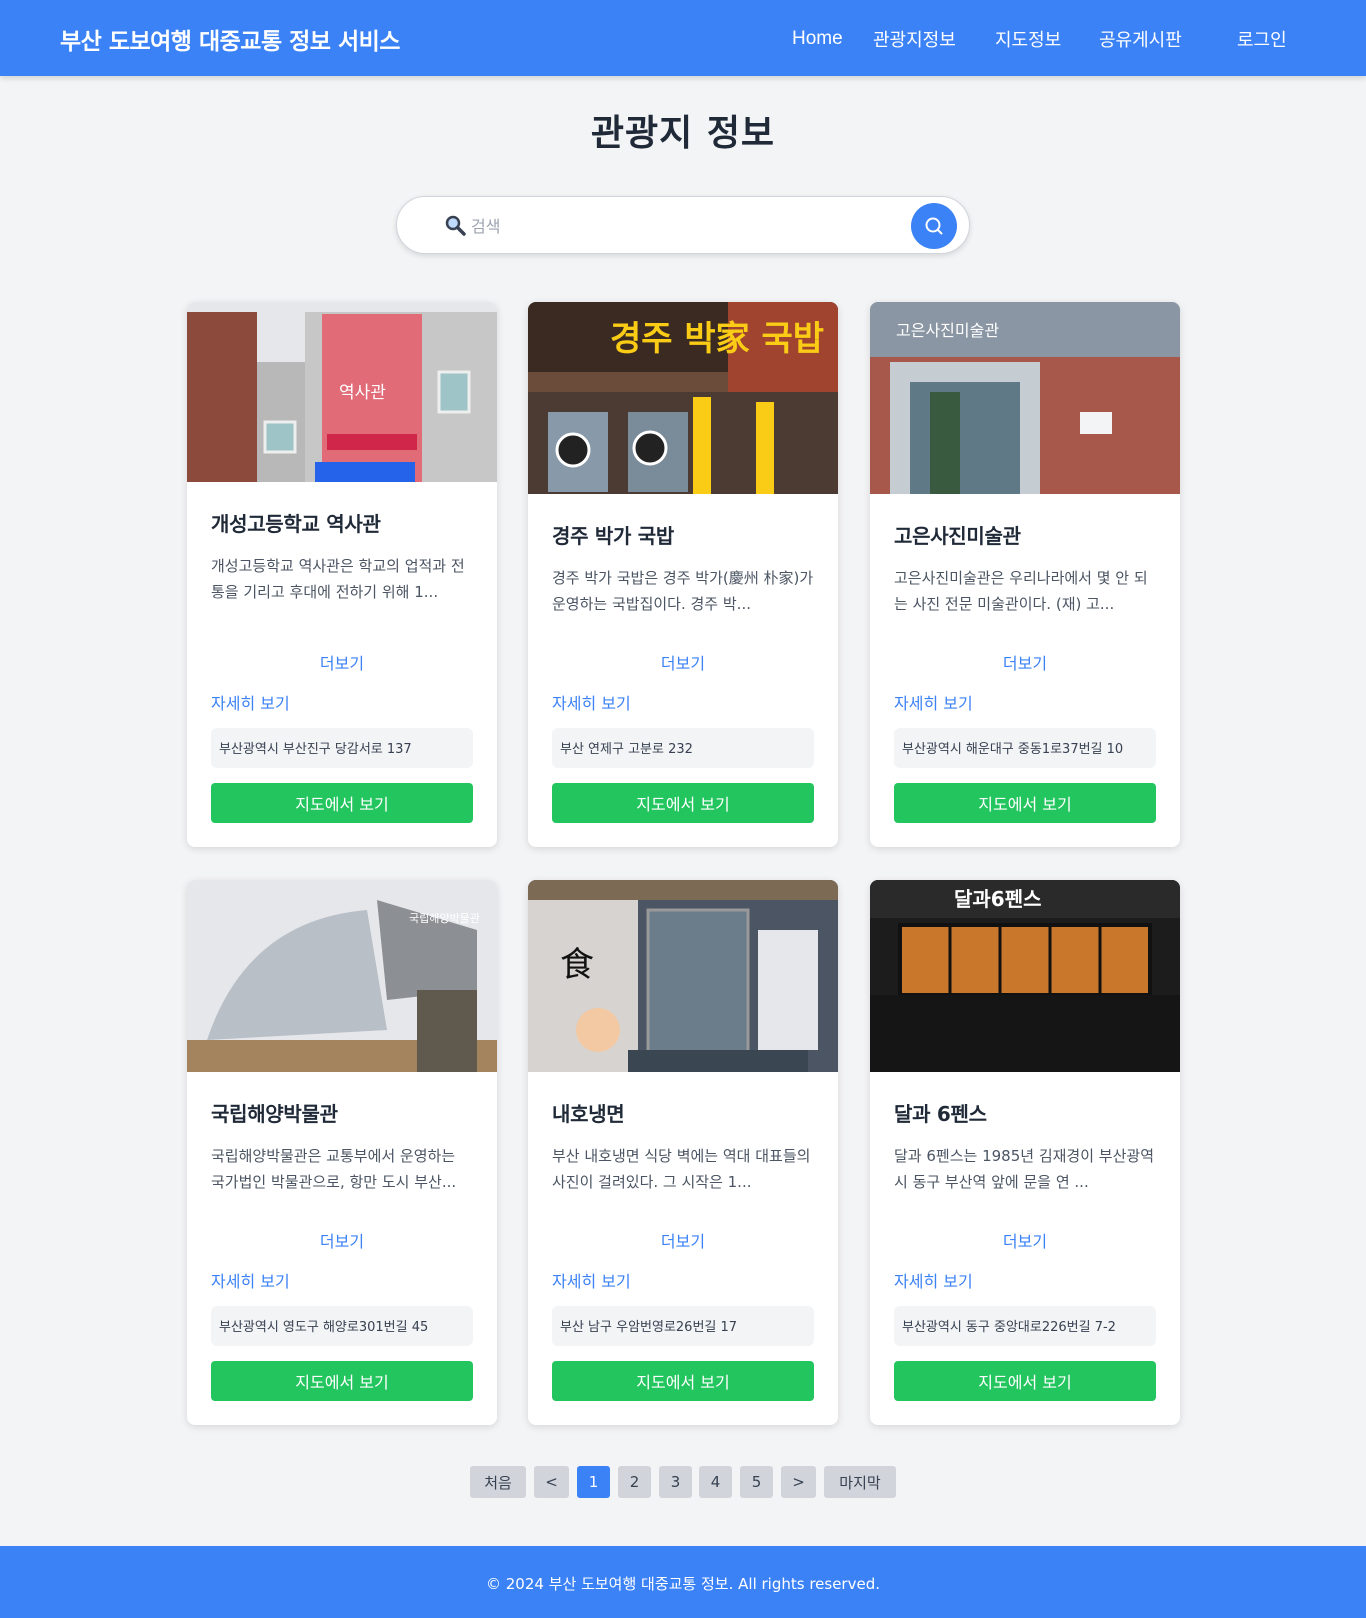 This screenshot has height=1618, width=1366. Describe the element at coordinates (817, 39) in the screenshot. I see `nav-home: Home` at that location.